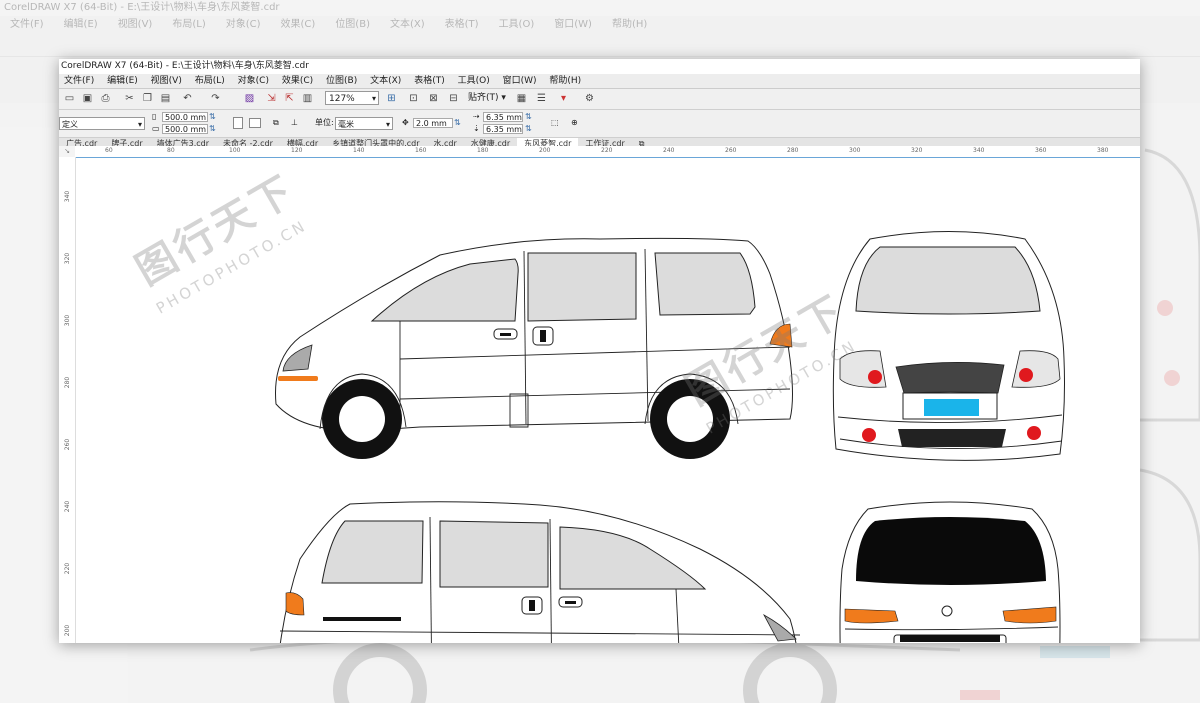 The width and height of the screenshot is (1200, 703). What do you see at coordinates (129, 98) in the screenshot?
I see `cut-icon: ✂` at bounding box center [129, 98].